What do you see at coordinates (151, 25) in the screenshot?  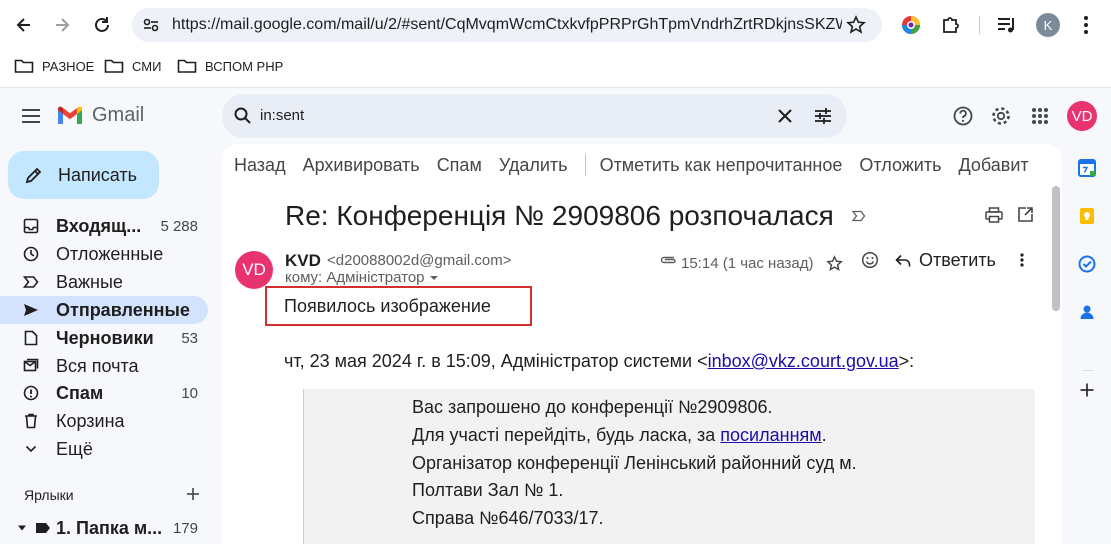 I see `site-settings-icon` at bounding box center [151, 25].